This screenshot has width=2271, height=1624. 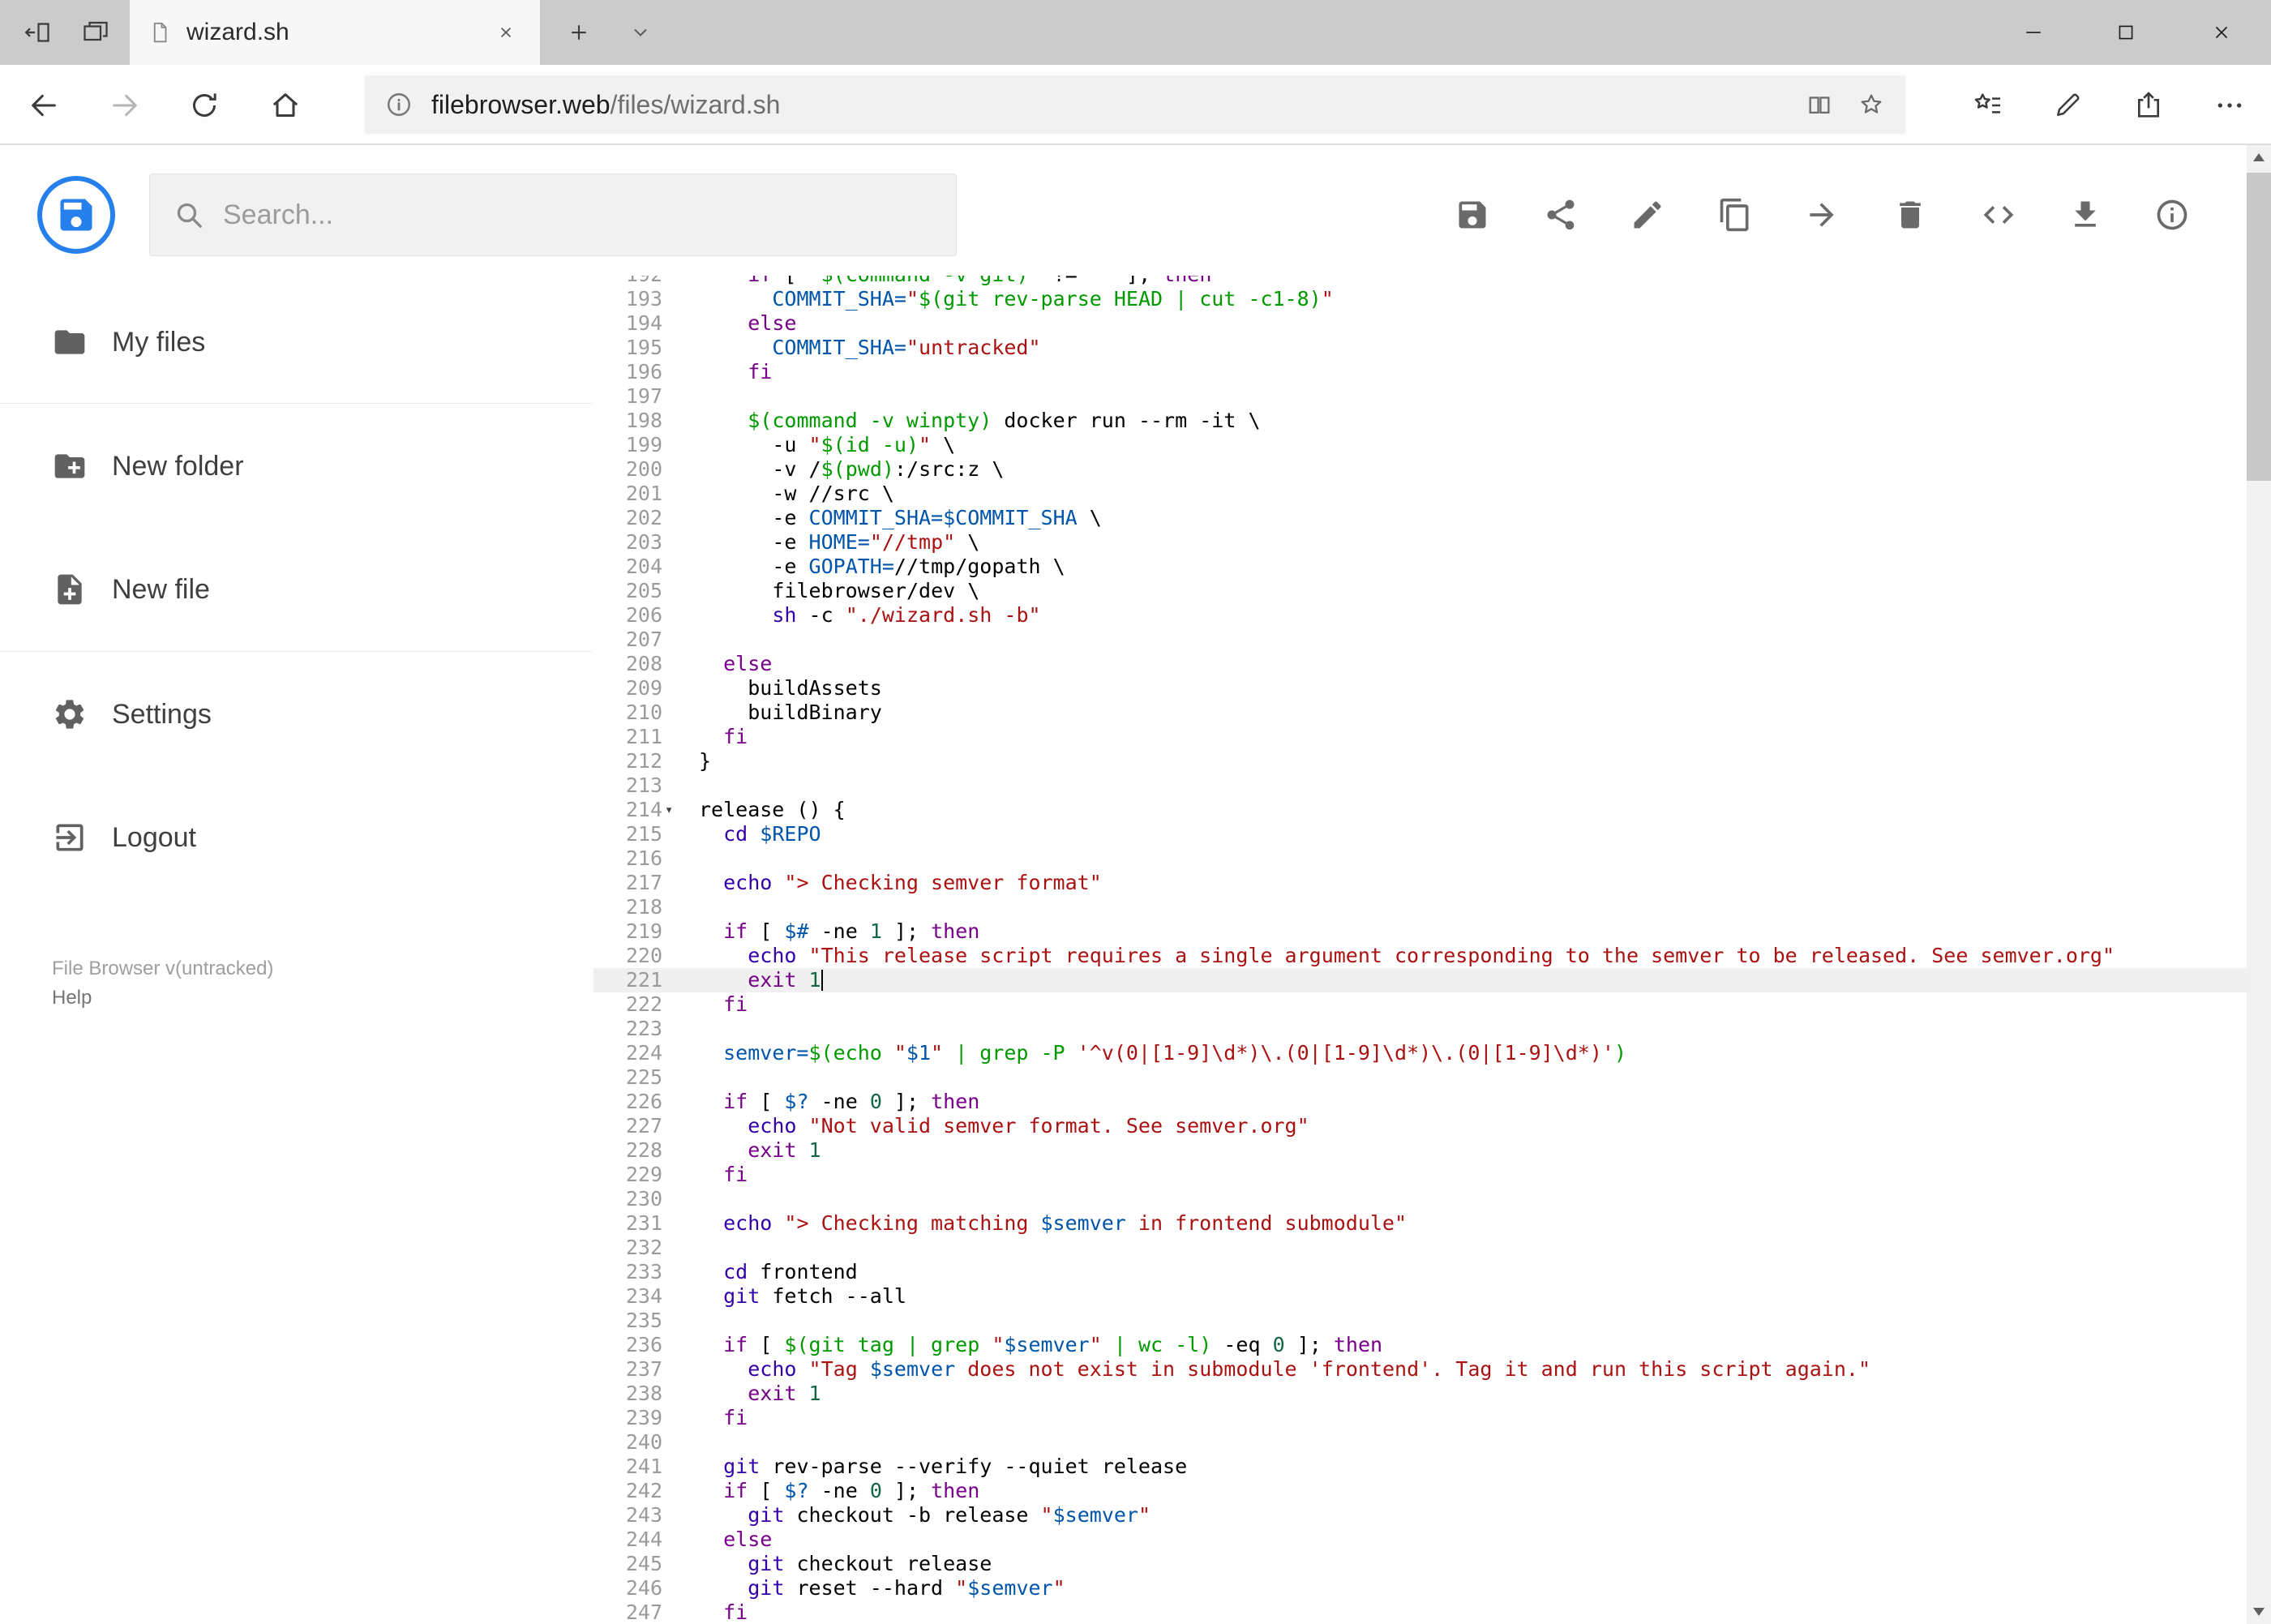 What do you see at coordinates (1420, 932) in the screenshot?
I see `code-line-219: 219 if [ $# -ne 1 ]; then` at bounding box center [1420, 932].